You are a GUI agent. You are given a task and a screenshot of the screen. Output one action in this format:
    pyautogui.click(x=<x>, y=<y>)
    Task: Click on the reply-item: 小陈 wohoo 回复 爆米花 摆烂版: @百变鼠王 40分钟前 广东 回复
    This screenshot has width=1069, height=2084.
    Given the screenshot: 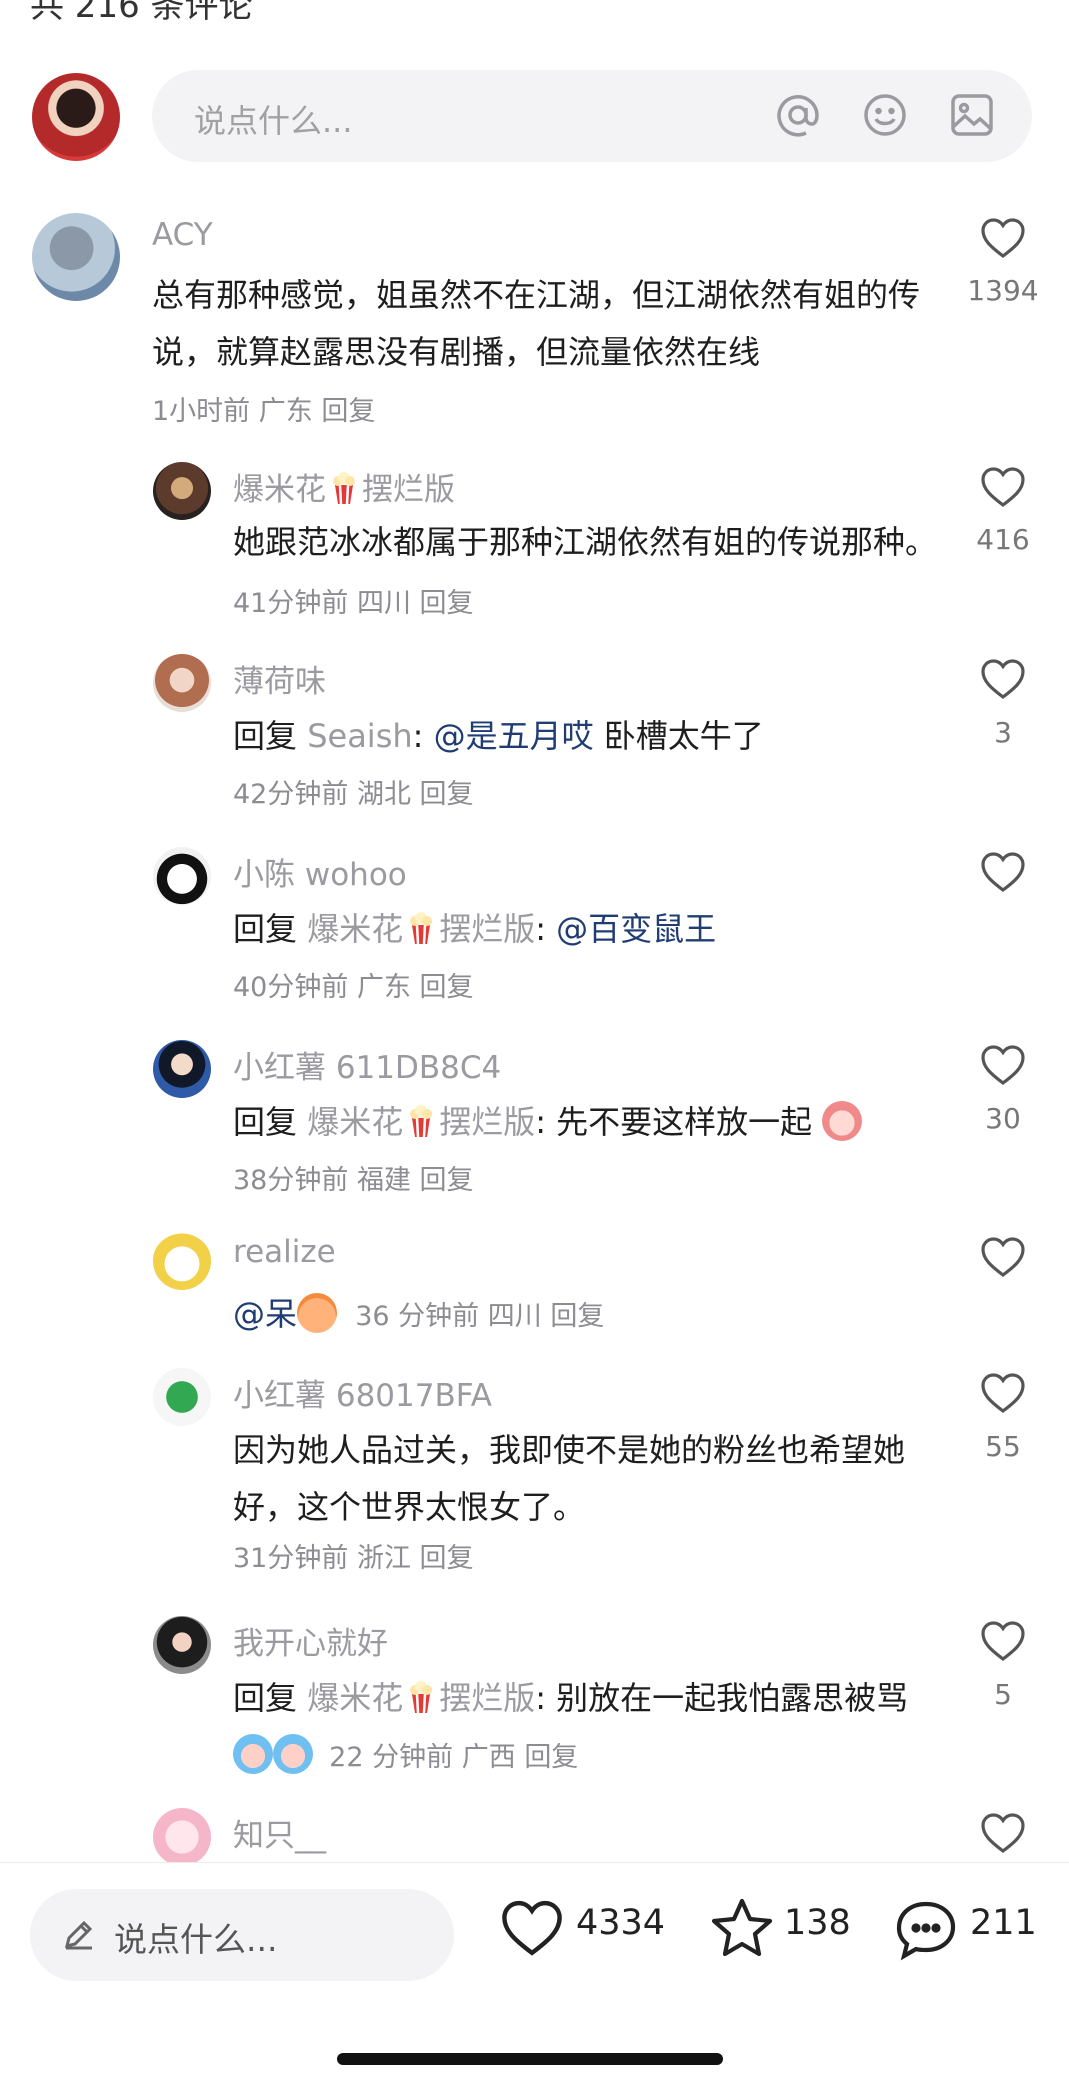 What is the action you would take?
    pyautogui.click(x=534, y=930)
    